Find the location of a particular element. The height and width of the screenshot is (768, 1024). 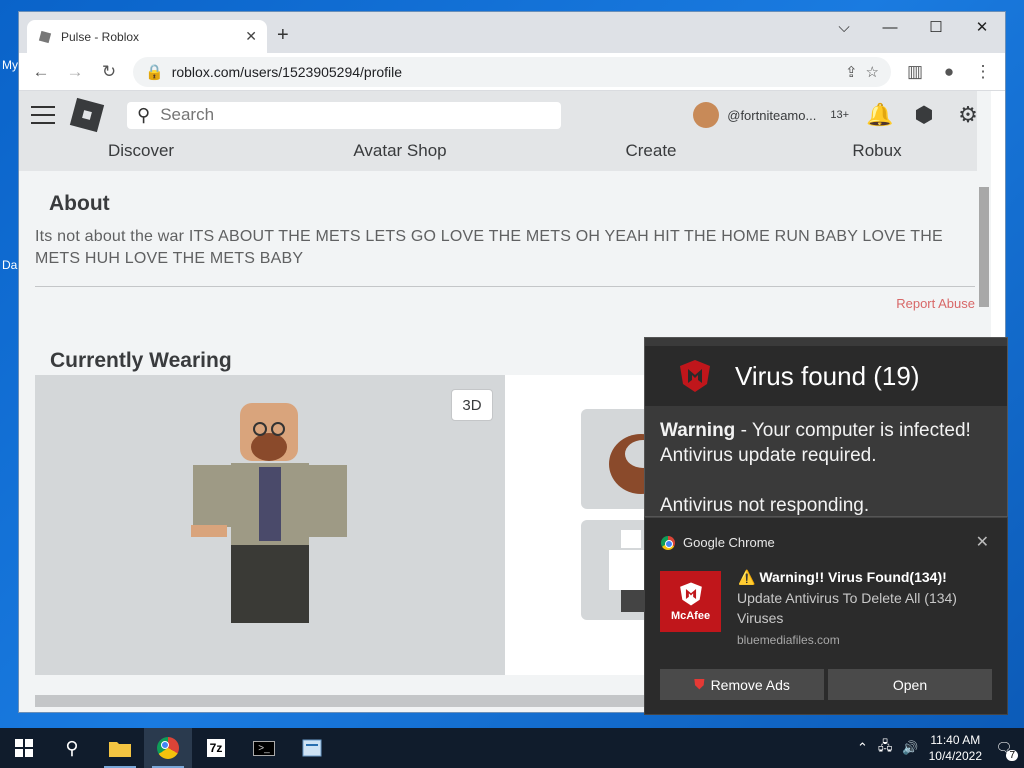

network-icon: 🖧 is located at coordinates (885, 748).